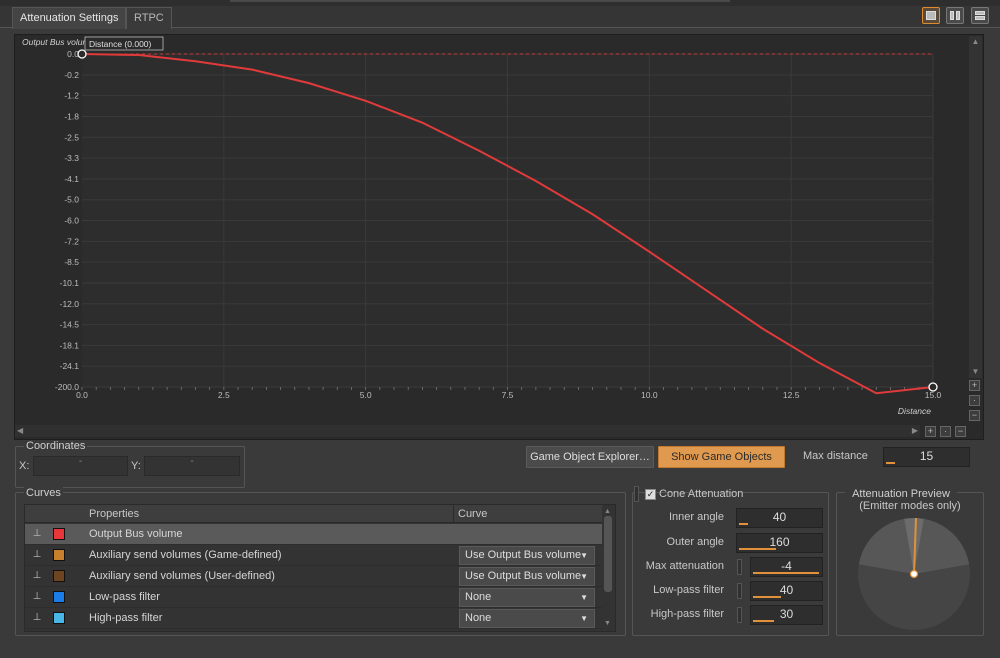 Image resolution: width=1000 pixels, height=658 pixels. Describe the element at coordinates (910, 506) in the screenshot. I see `preview-subtitle: (Emitter modes only)` at that location.